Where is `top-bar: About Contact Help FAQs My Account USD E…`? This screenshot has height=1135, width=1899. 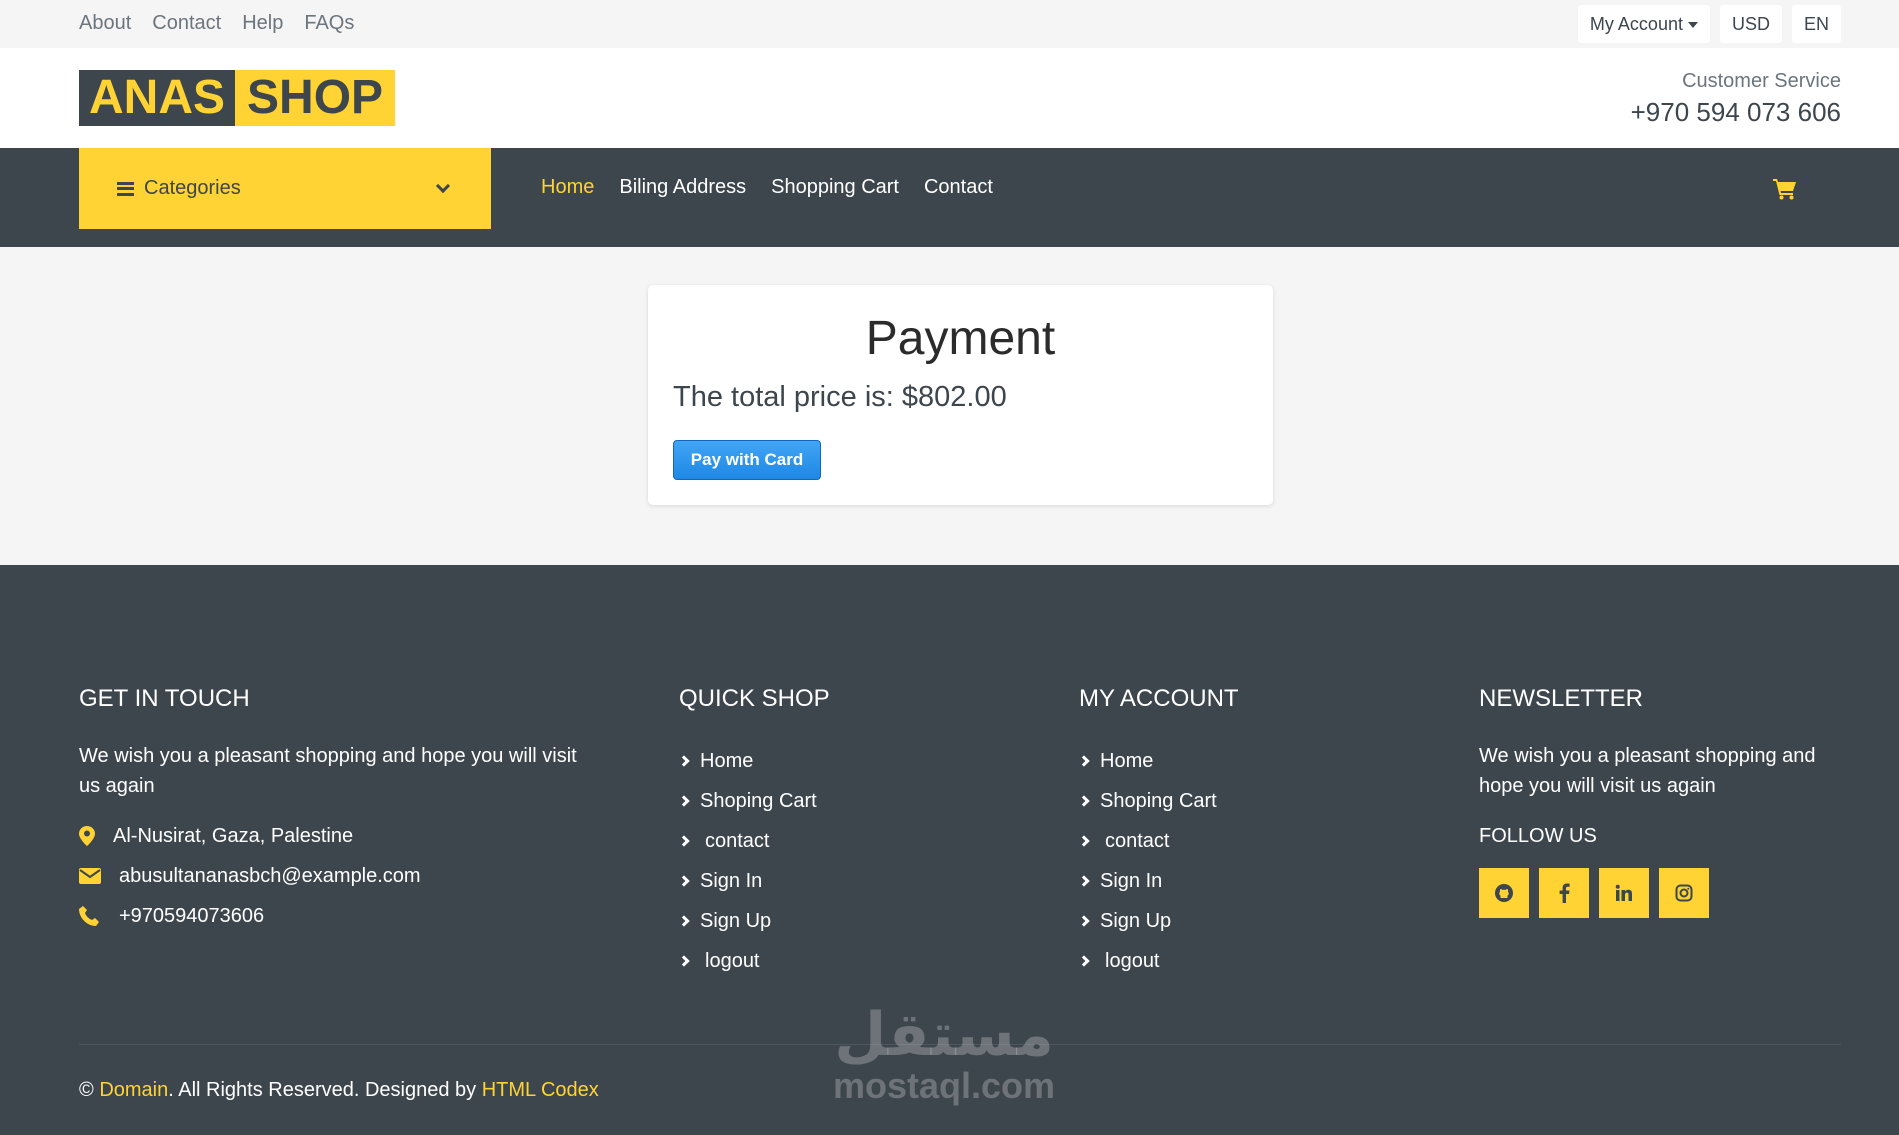 top-bar: About Contact Help FAQs My Account USD E… is located at coordinates (949, 24).